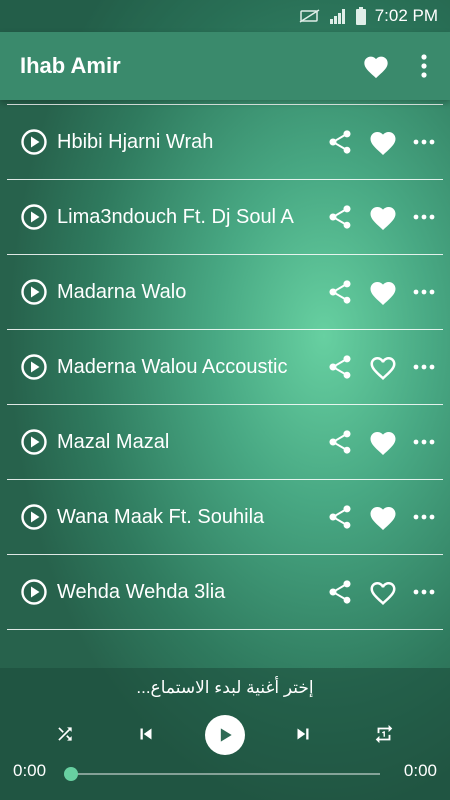 The width and height of the screenshot is (450, 800). What do you see at coordinates (30, 770) in the screenshot?
I see `elapsed-time: 0:00` at bounding box center [30, 770].